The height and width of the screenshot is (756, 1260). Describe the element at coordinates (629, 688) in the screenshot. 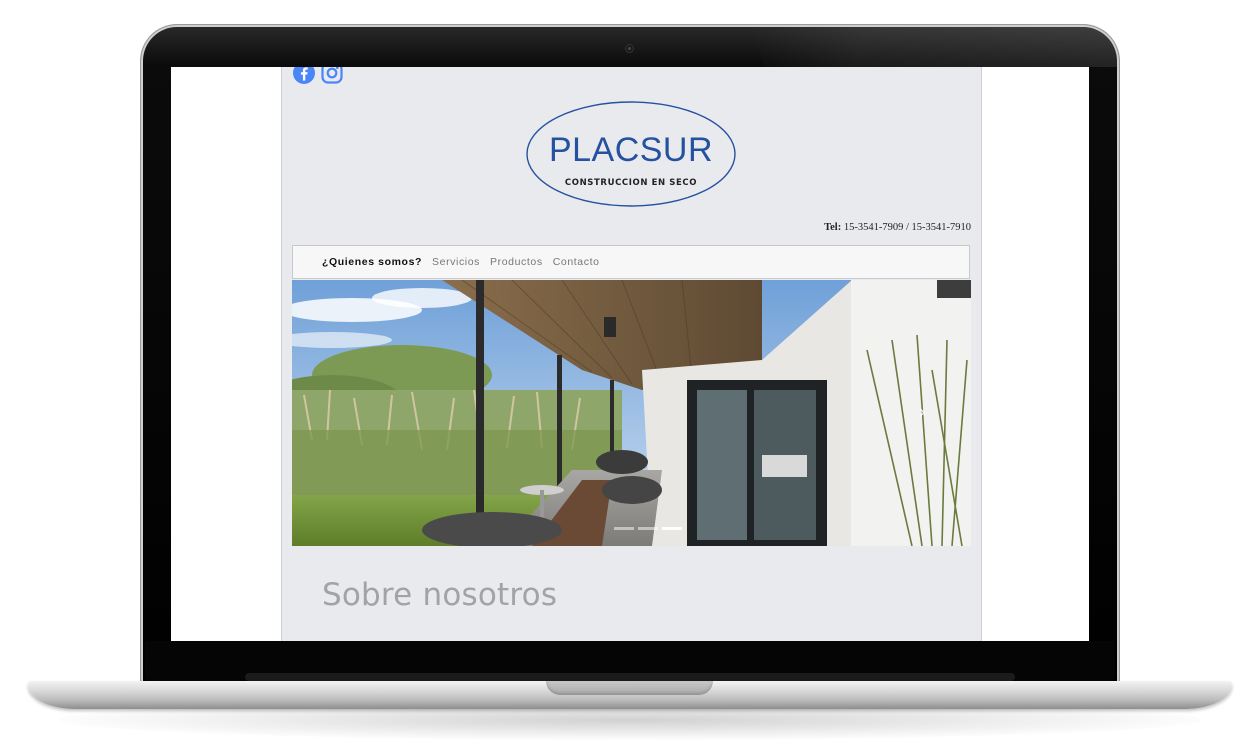

I see `laptop-base-notch` at that location.